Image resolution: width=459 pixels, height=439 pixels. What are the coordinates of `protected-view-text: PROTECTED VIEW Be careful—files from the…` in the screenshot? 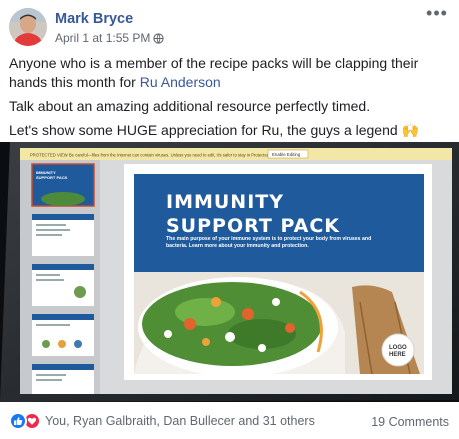 It's located at (155, 155).